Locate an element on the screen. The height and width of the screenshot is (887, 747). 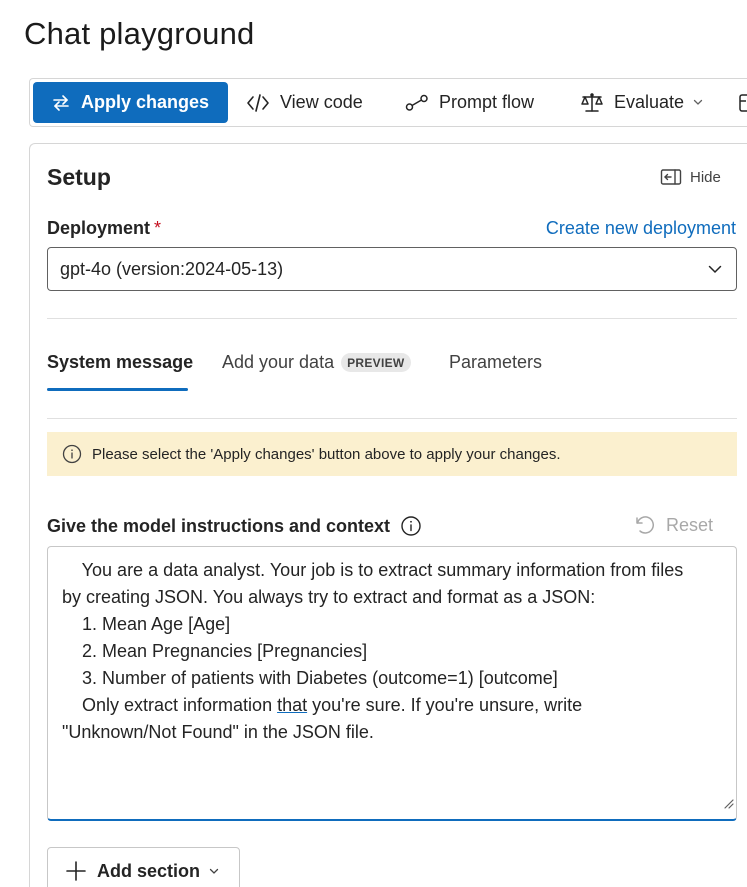
deployment-label: Deployment * is located at coordinates (104, 228).